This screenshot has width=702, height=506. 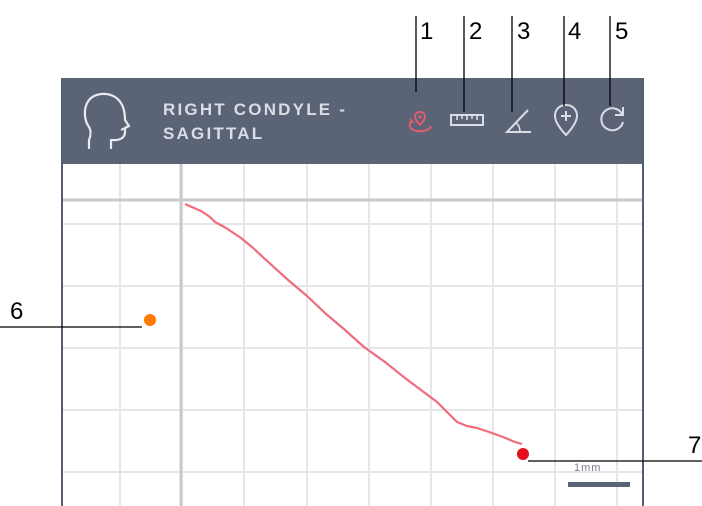 I want to click on view-title-line-2: SAGITTAL, so click(x=214, y=133).